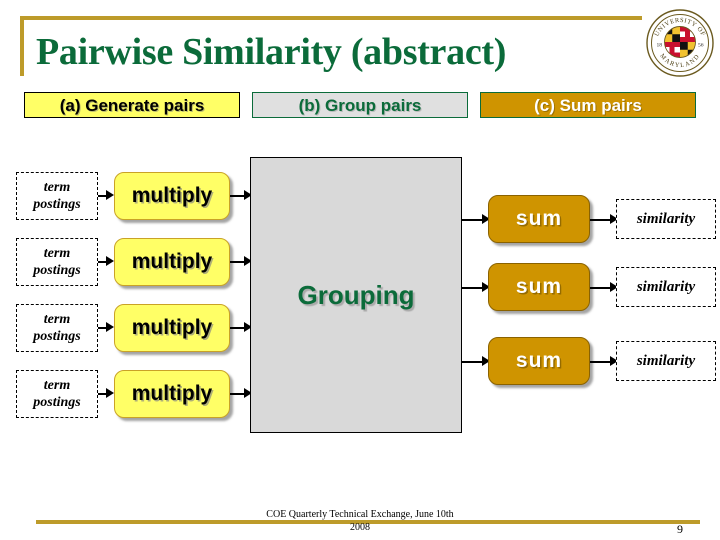 This screenshot has width=720, height=540. What do you see at coordinates (360, 105) in the screenshot?
I see `phase-label-group-pairs: (b) Group pairs` at bounding box center [360, 105].